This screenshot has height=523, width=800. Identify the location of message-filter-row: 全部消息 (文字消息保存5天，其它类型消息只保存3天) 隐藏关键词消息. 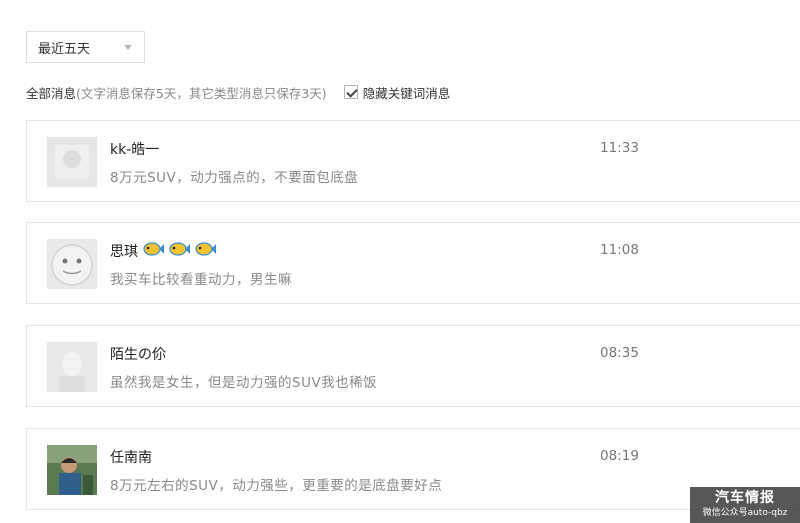
(238, 92).